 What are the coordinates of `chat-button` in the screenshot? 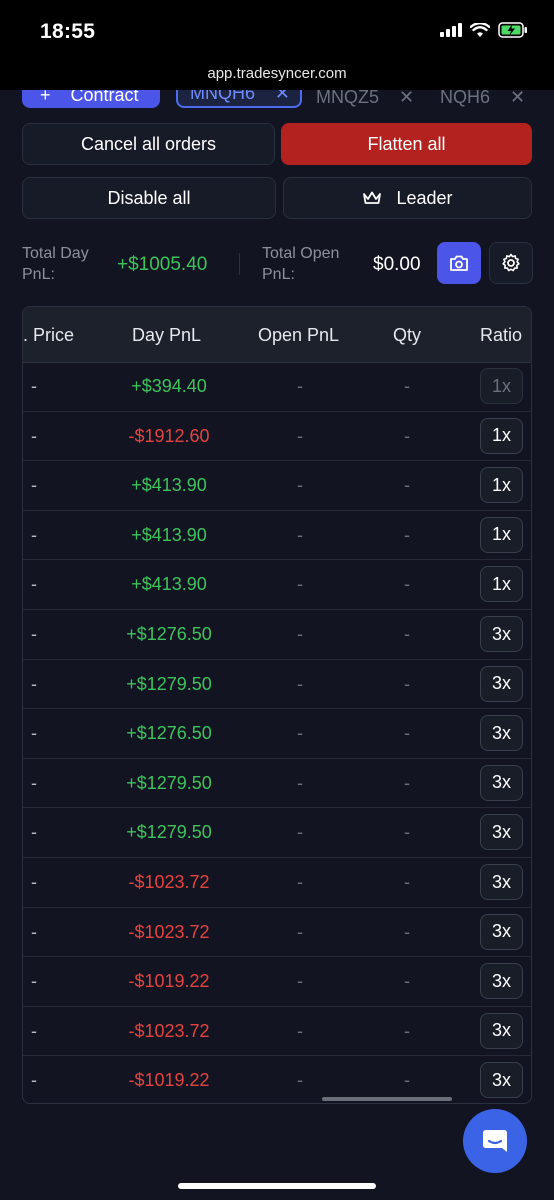 It's located at (495, 1141).